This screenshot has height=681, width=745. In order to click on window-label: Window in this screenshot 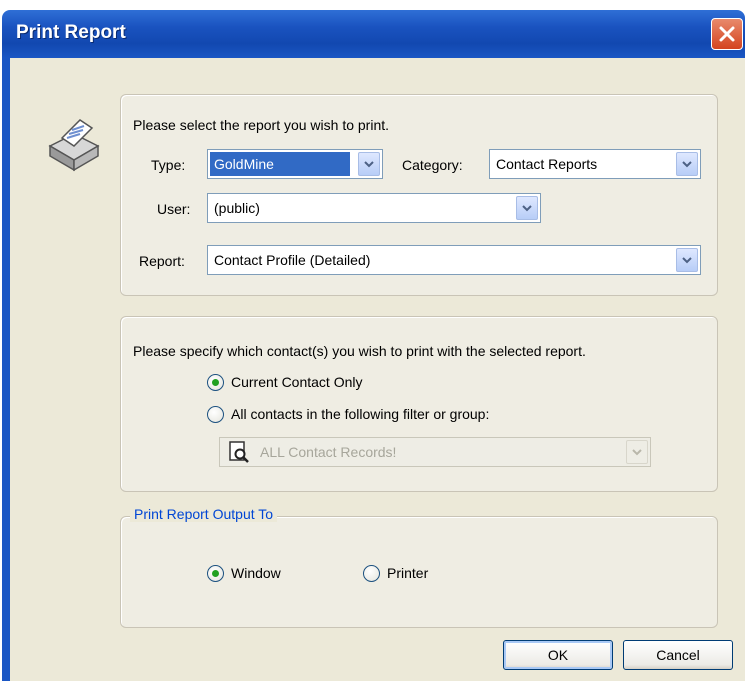, I will do `click(256, 573)`.